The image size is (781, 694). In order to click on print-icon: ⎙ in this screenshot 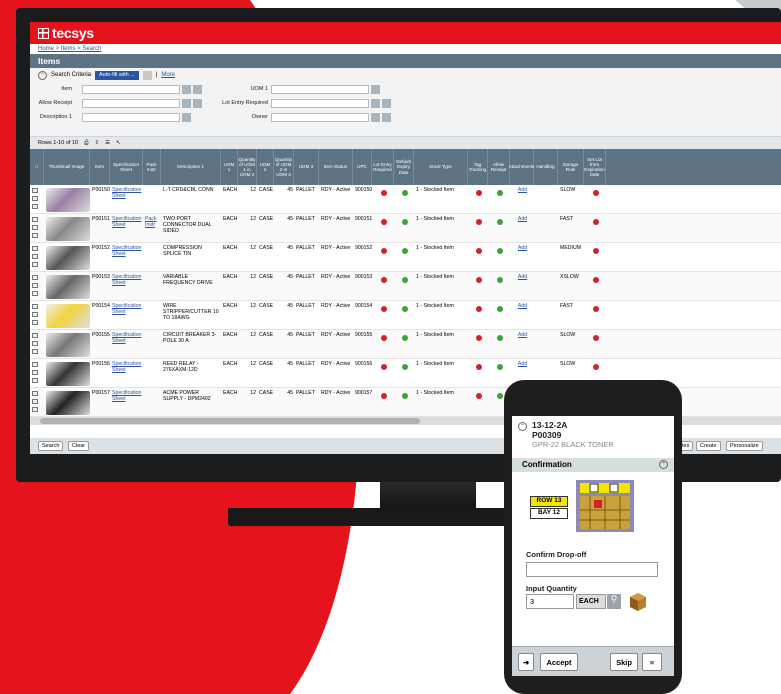, I will do `click(86, 143)`.